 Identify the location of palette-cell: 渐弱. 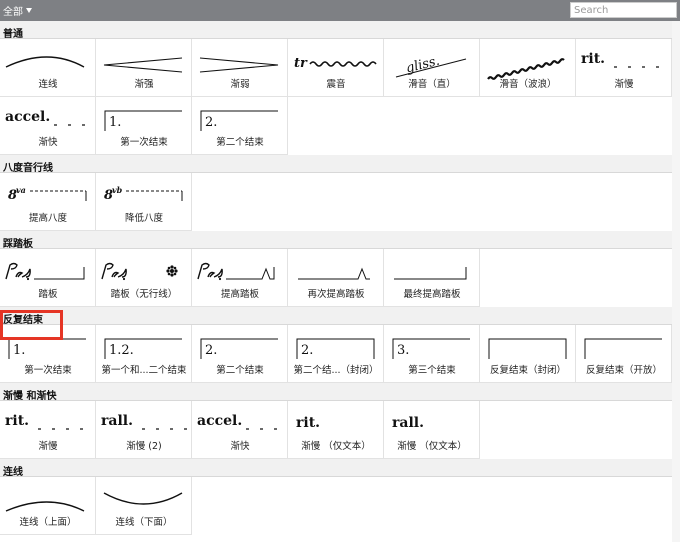
(240, 68).